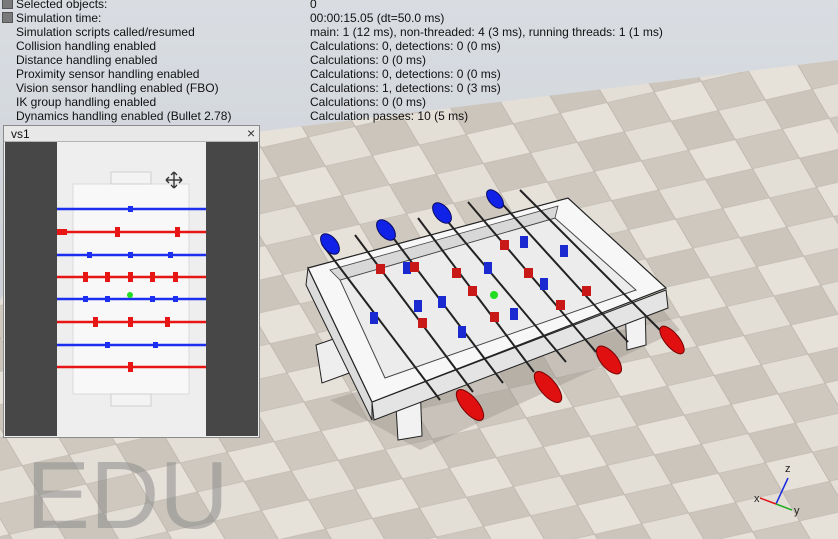  Describe the element at coordinates (31, 289) in the screenshot. I see `dark-side-left` at that location.